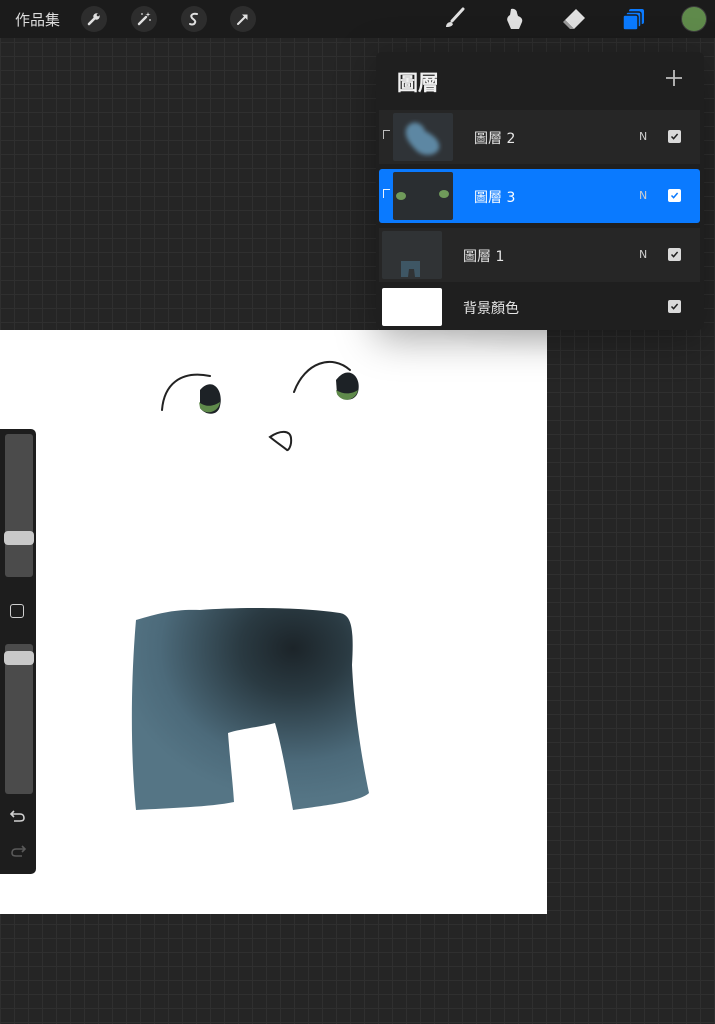 The height and width of the screenshot is (1024, 715). I want to click on layer-name: 背景顏色, so click(491, 309).